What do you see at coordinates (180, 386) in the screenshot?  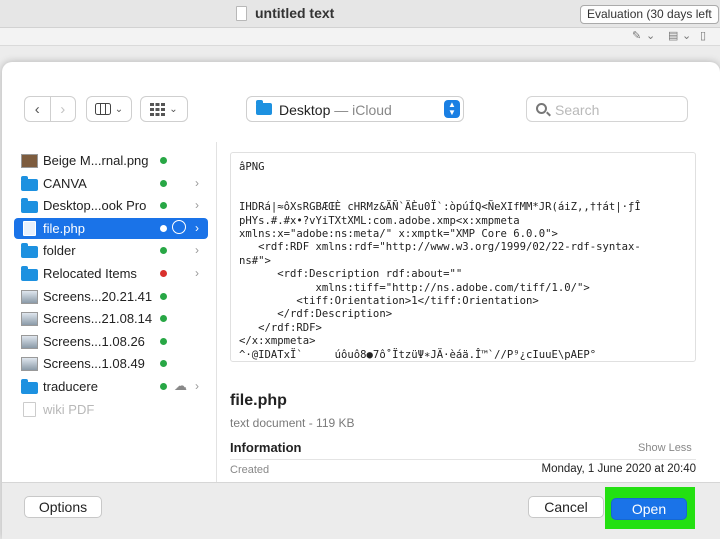 I see `cloud-icon: ☁` at bounding box center [180, 386].